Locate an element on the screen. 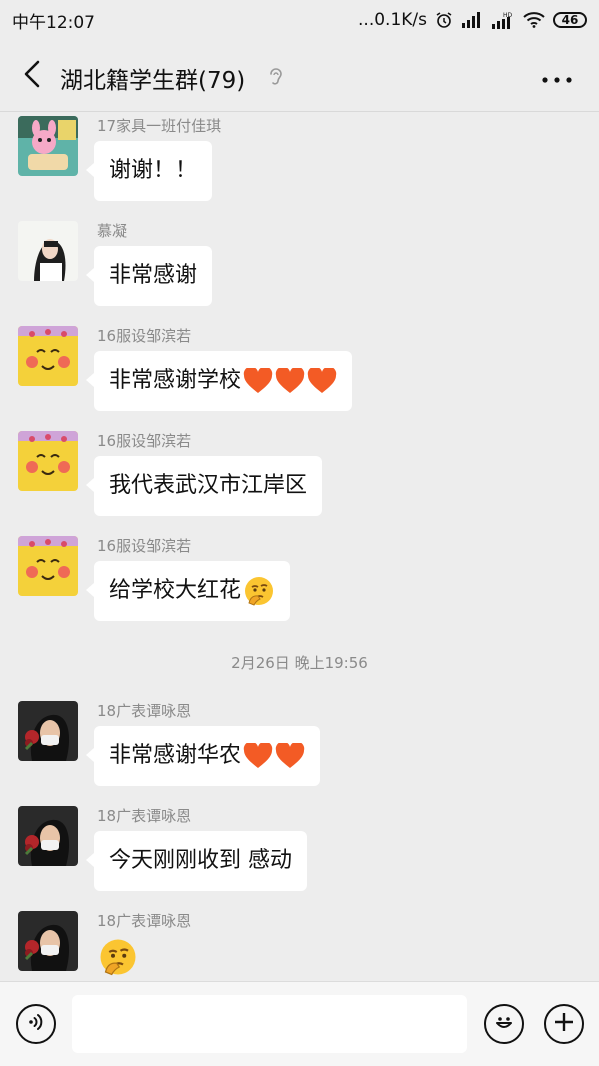 The image size is (599, 1066). signal-icon is located at coordinates (472, 20).